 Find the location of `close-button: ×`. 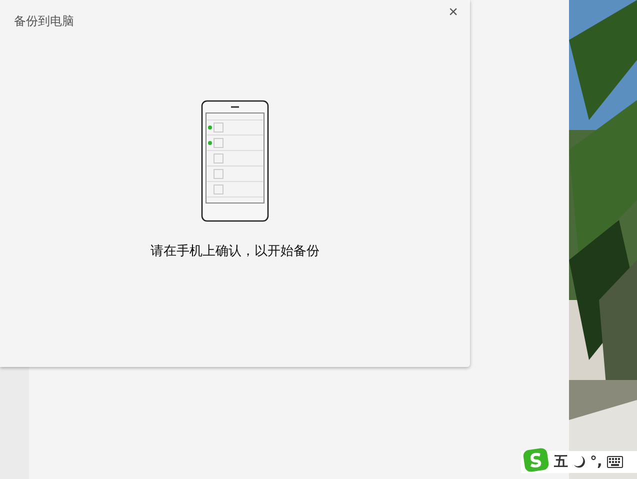

close-button: × is located at coordinates (453, 13).